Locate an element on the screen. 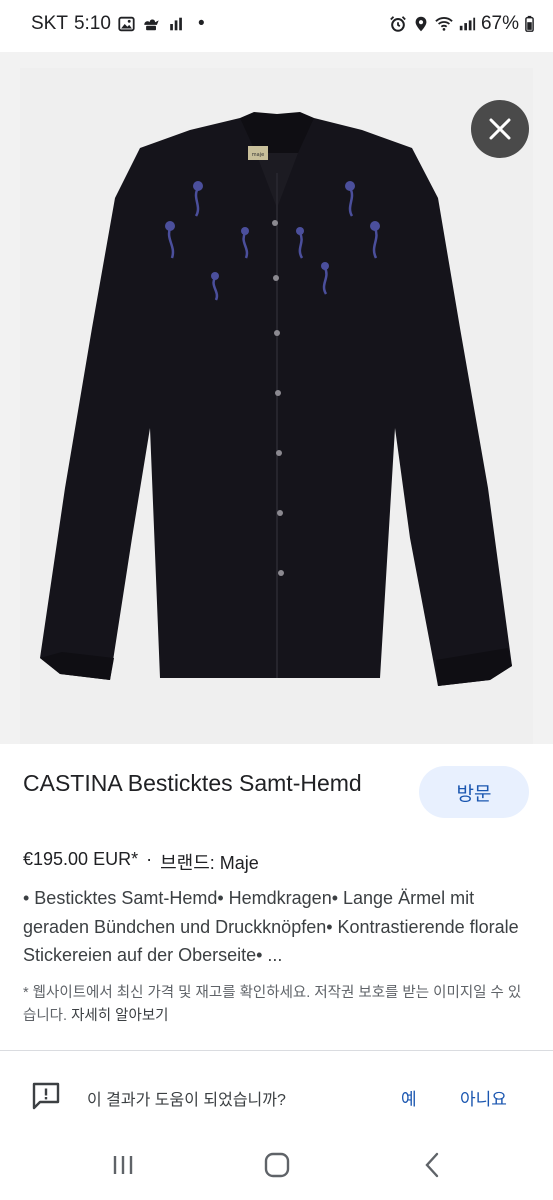  battery-icon is located at coordinates (529, 23).